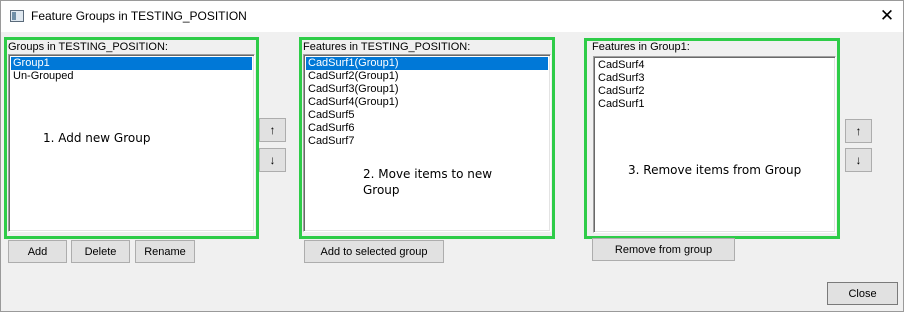 This screenshot has width=904, height=312. I want to click on note-add-group: 1. Add new Group, so click(97, 138).